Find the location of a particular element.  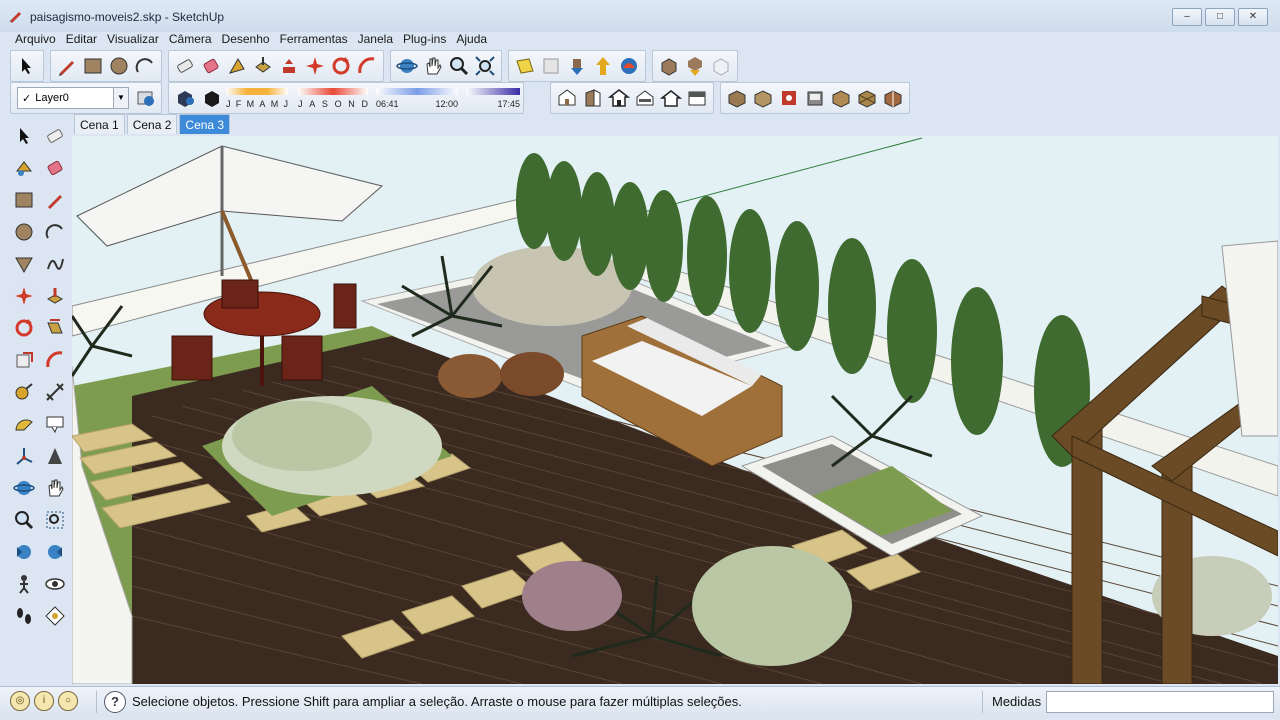

next-view-icon is located at coordinates (54, 552).